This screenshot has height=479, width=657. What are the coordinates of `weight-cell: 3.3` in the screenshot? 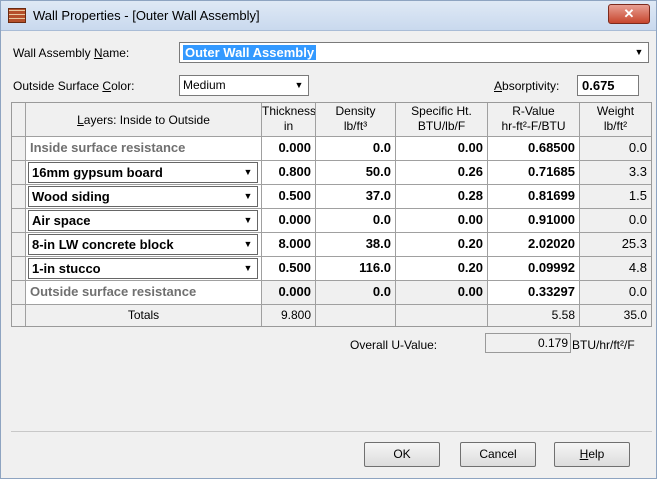 It's located at (615, 173).